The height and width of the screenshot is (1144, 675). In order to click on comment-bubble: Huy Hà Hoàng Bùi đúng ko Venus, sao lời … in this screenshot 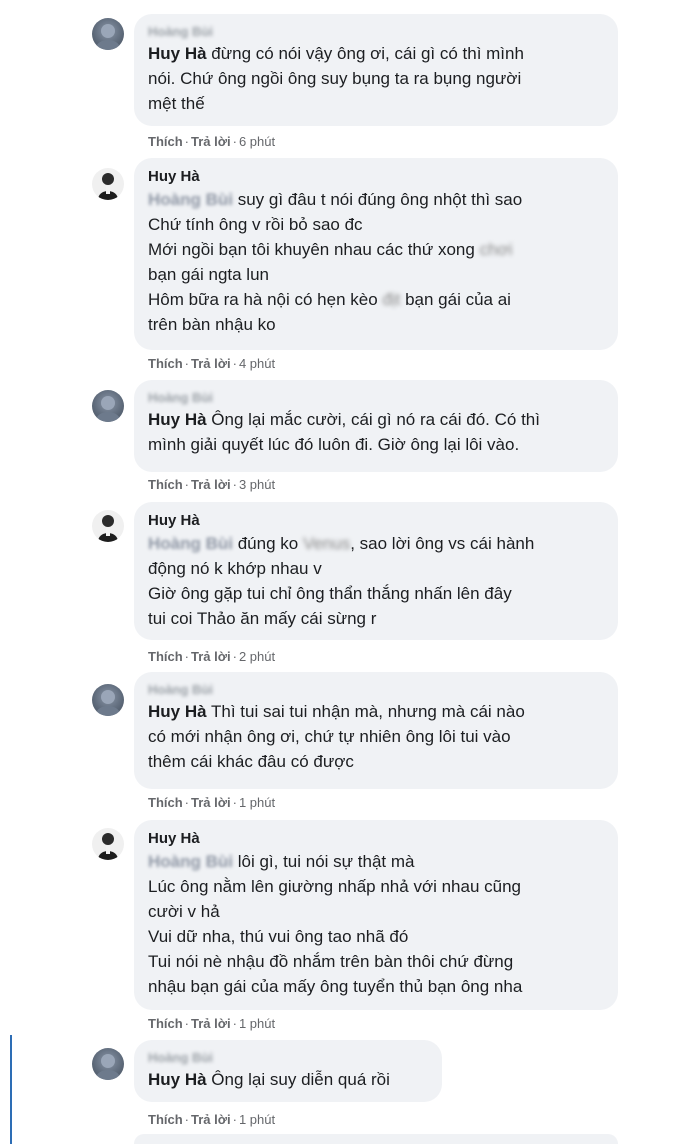, I will do `click(376, 571)`.